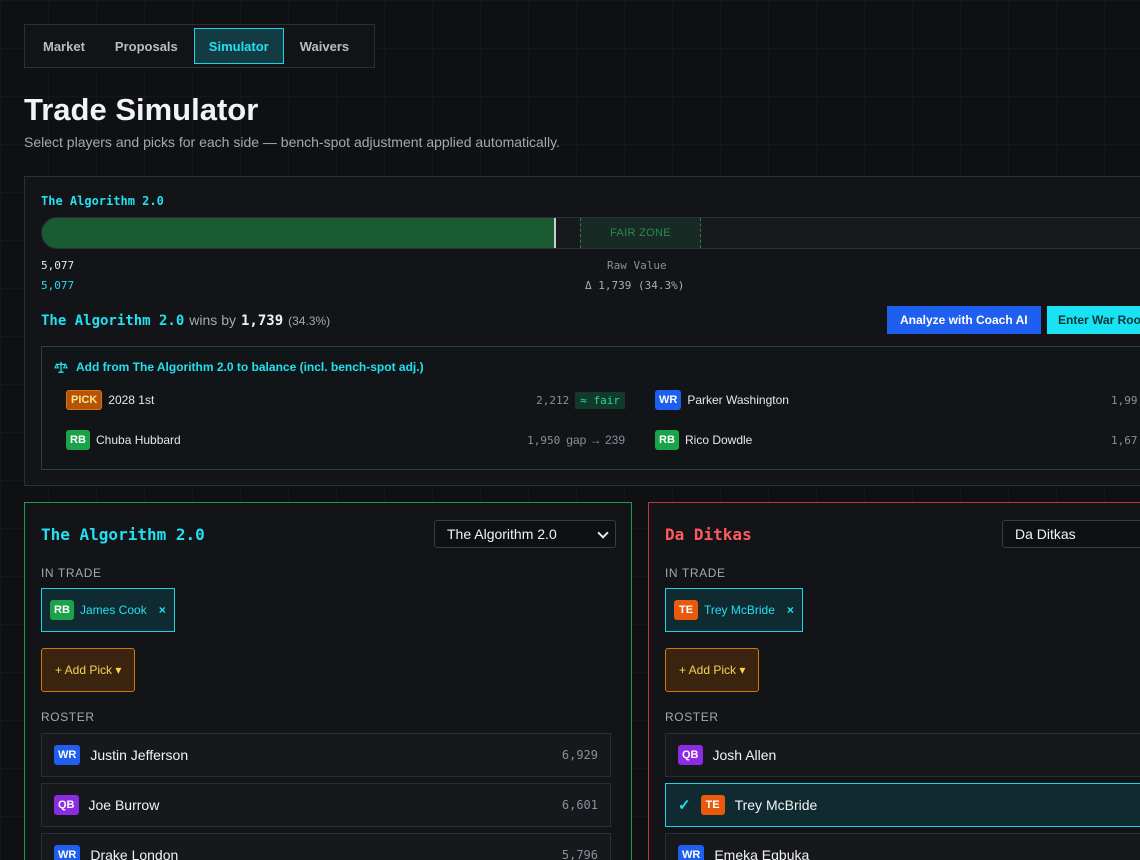  I want to click on side-a-value: 5,077, so click(58, 265).